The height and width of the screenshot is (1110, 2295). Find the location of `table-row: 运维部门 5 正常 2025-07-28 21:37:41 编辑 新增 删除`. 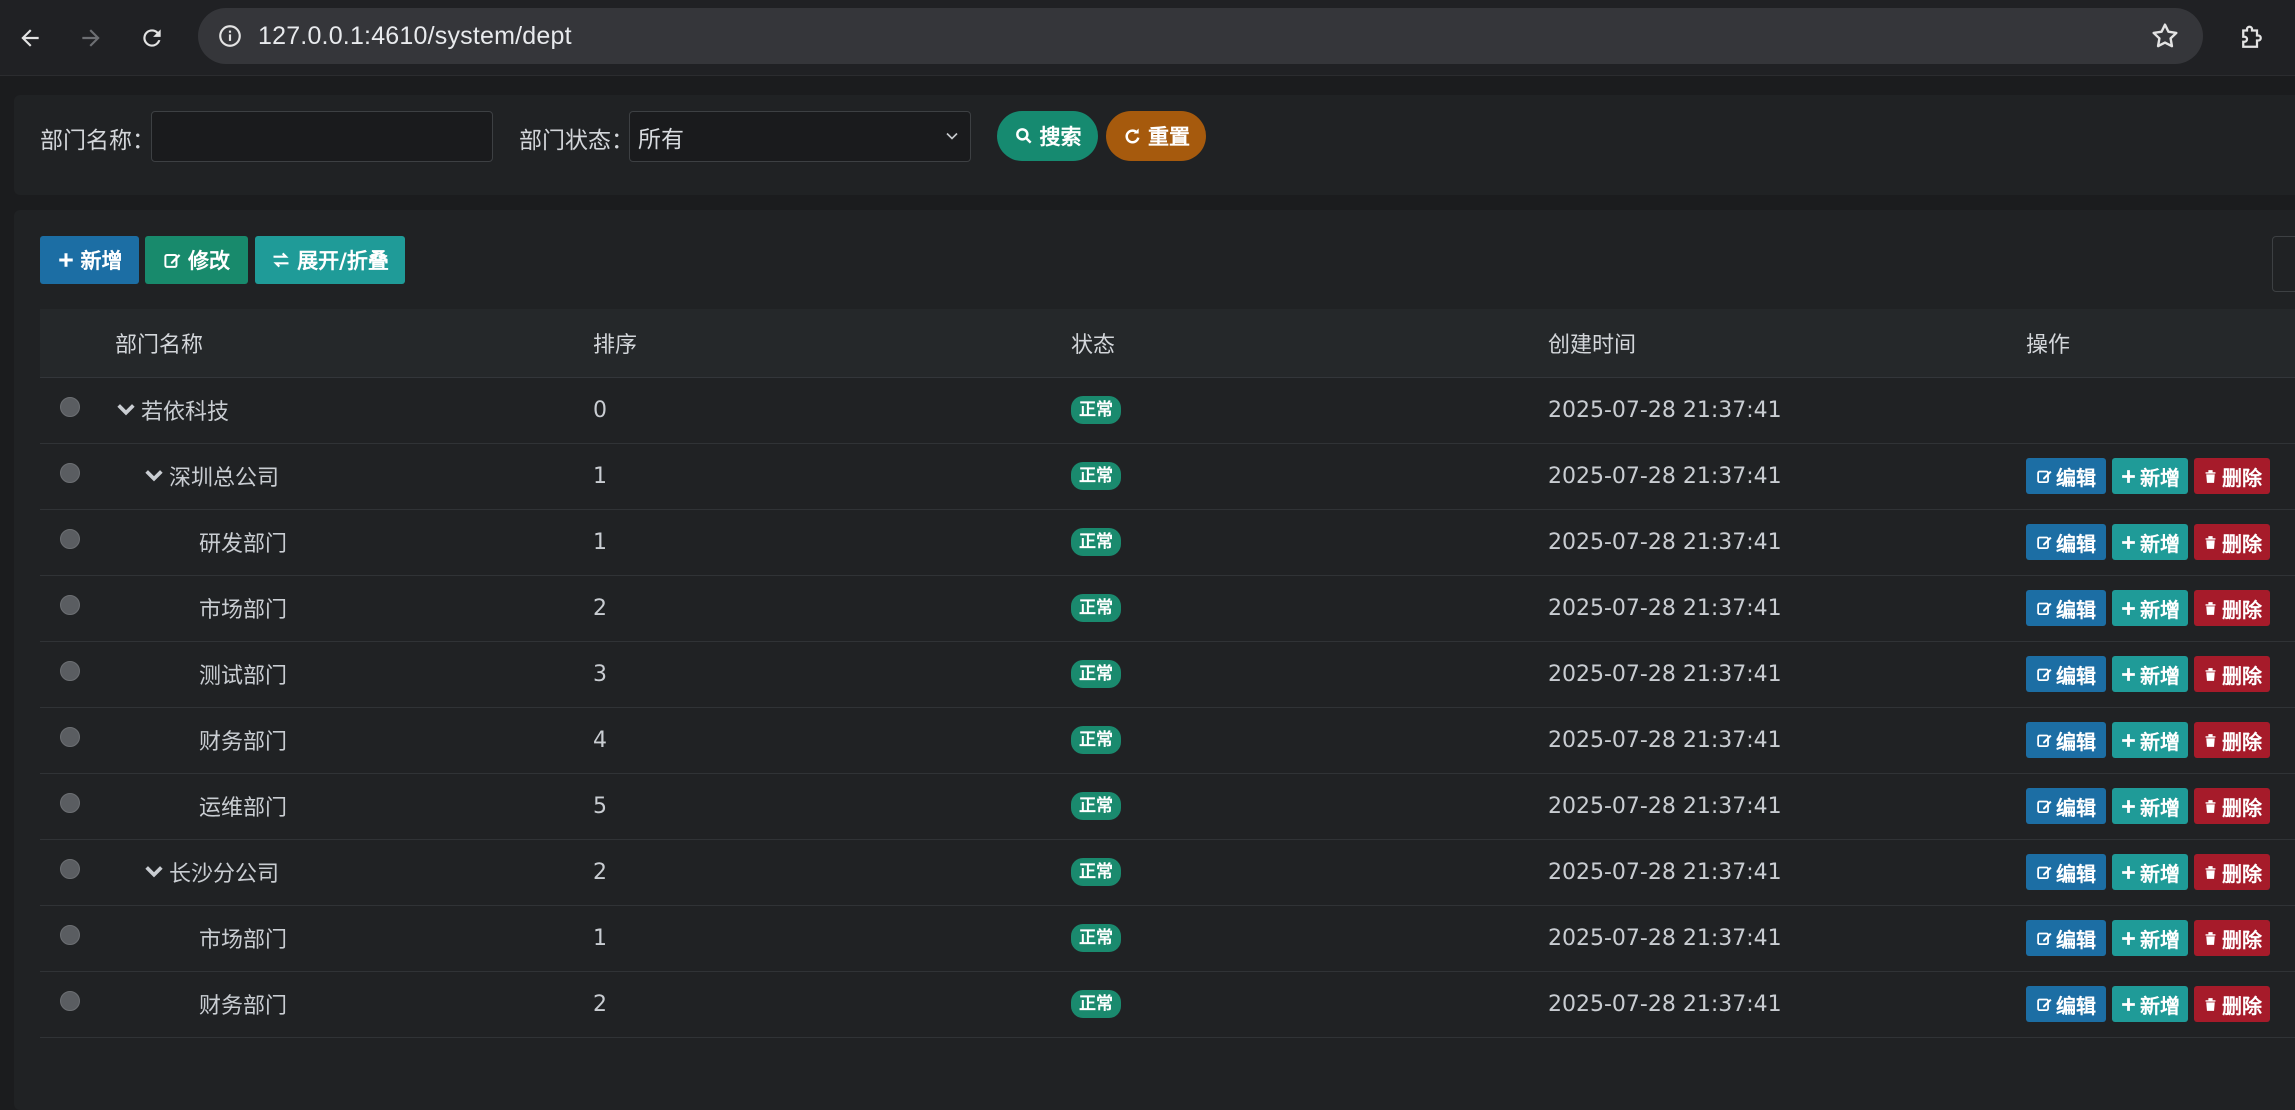

table-row: 运维部门 5 正常 2025-07-28 21:37:41 编辑 新增 删除 is located at coordinates (1167, 806).